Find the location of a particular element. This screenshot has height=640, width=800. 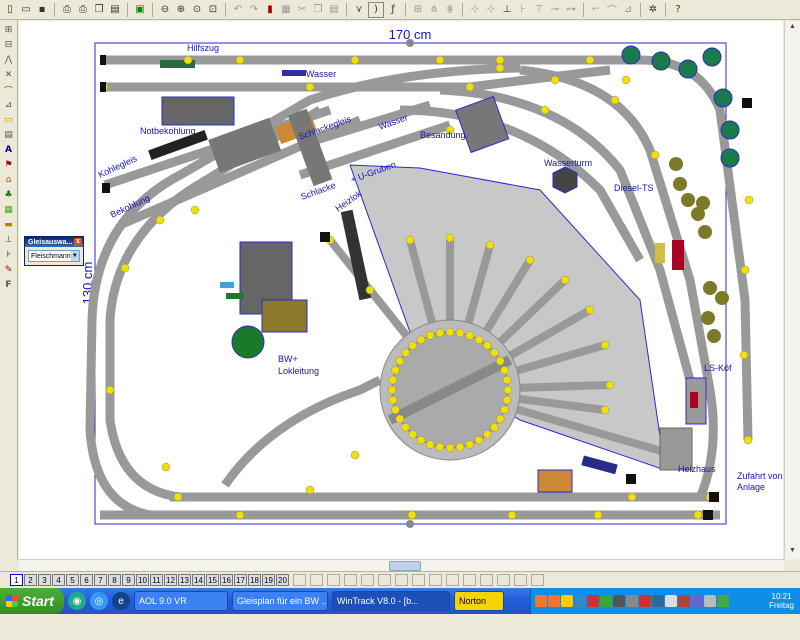

layer-button-6: 6 is located at coordinates (86, 580).